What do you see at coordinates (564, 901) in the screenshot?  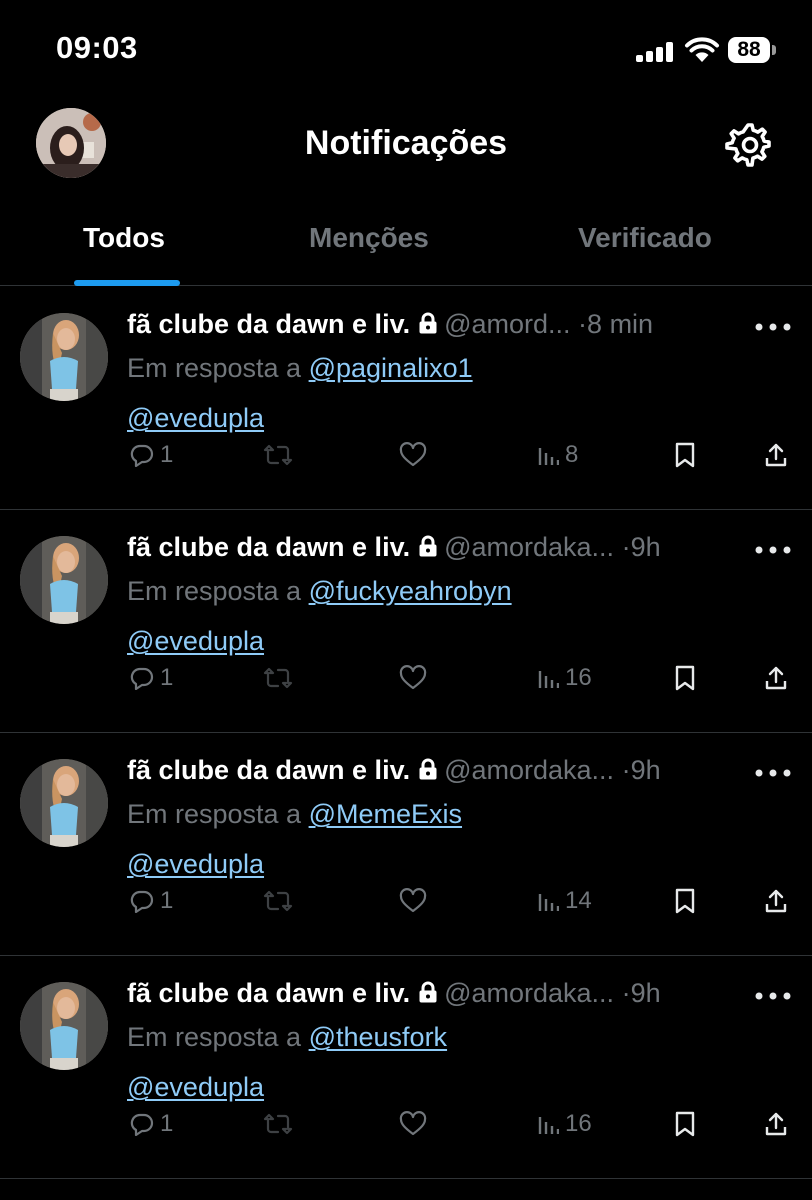 I see `views-button: 14` at bounding box center [564, 901].